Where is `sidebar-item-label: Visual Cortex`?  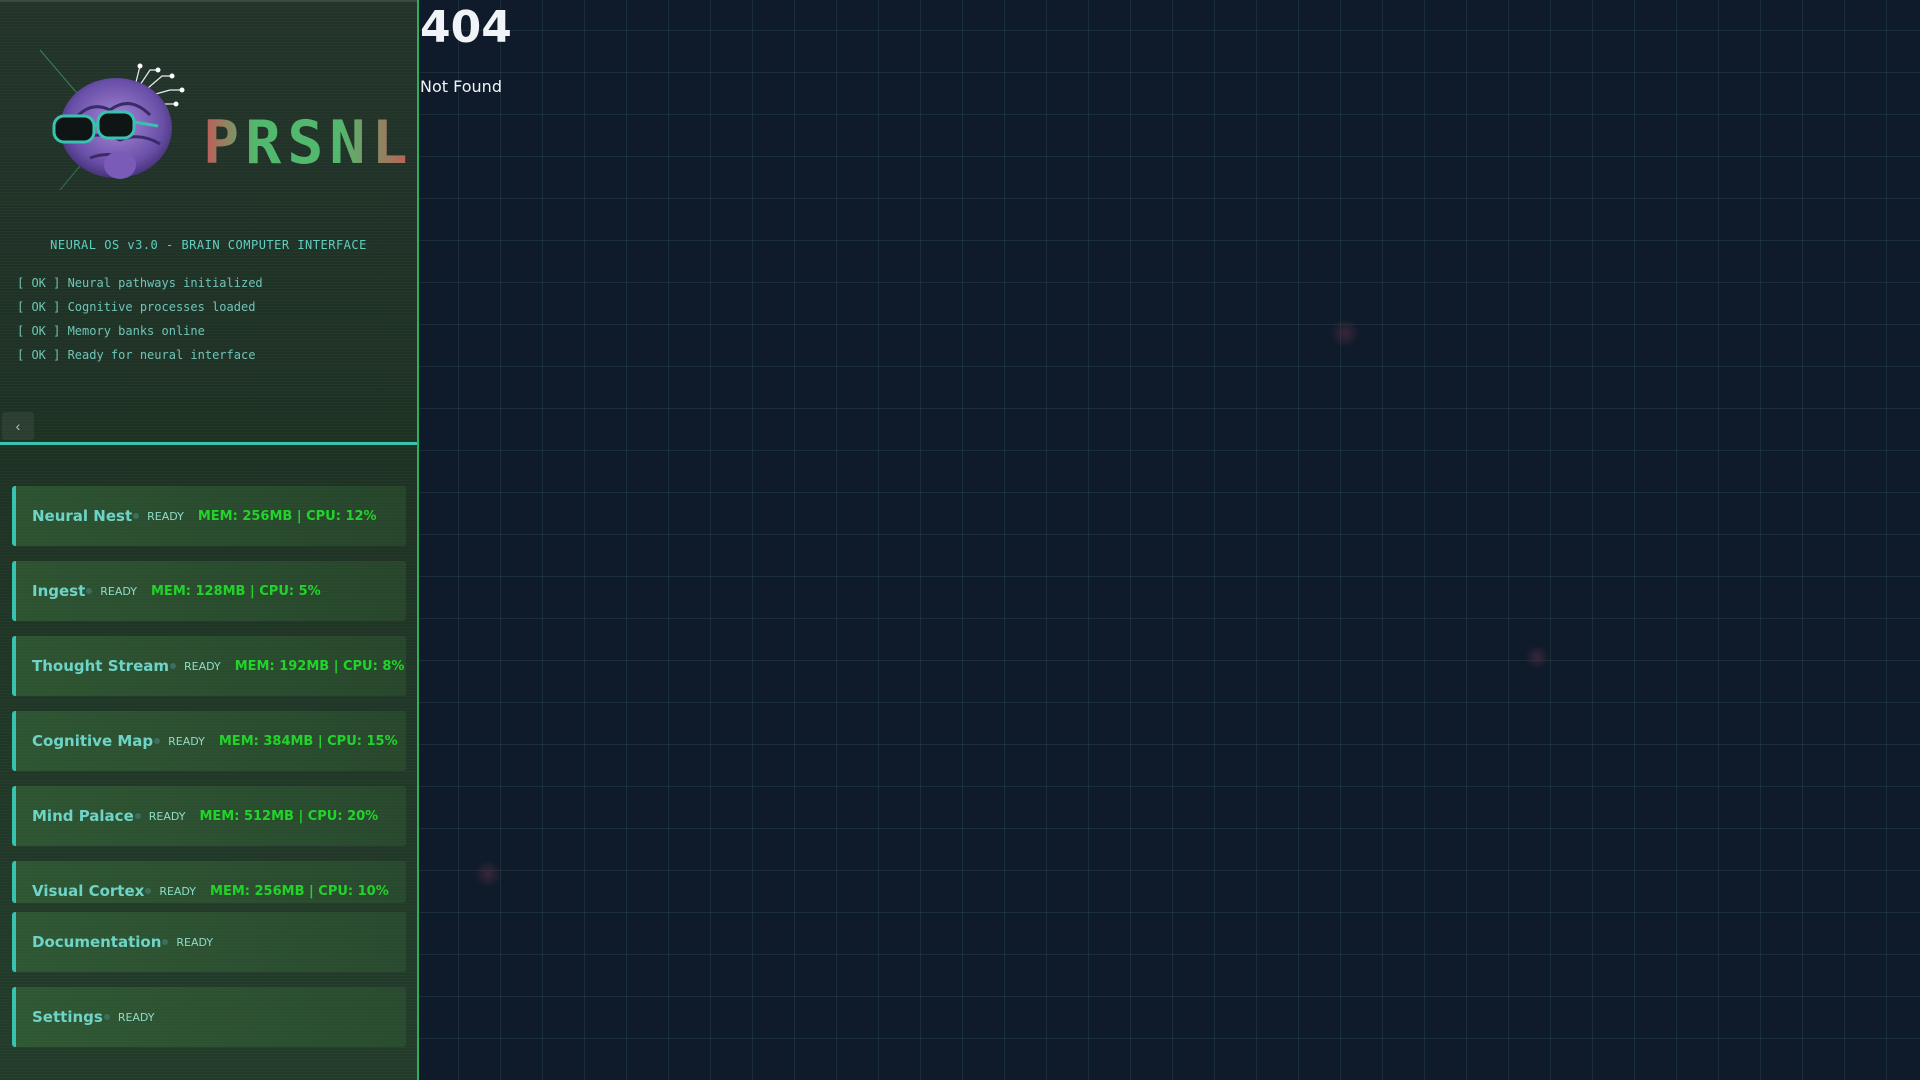
sidebar-item-label: Visual Cortex is located at coordinates (88, 891).